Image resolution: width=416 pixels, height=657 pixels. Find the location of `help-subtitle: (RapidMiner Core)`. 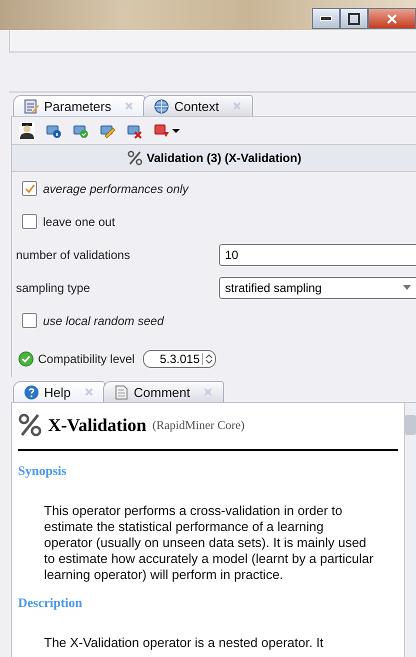

help-subtitle: (RapidMiner Core) is located at coordinates (198, 425).